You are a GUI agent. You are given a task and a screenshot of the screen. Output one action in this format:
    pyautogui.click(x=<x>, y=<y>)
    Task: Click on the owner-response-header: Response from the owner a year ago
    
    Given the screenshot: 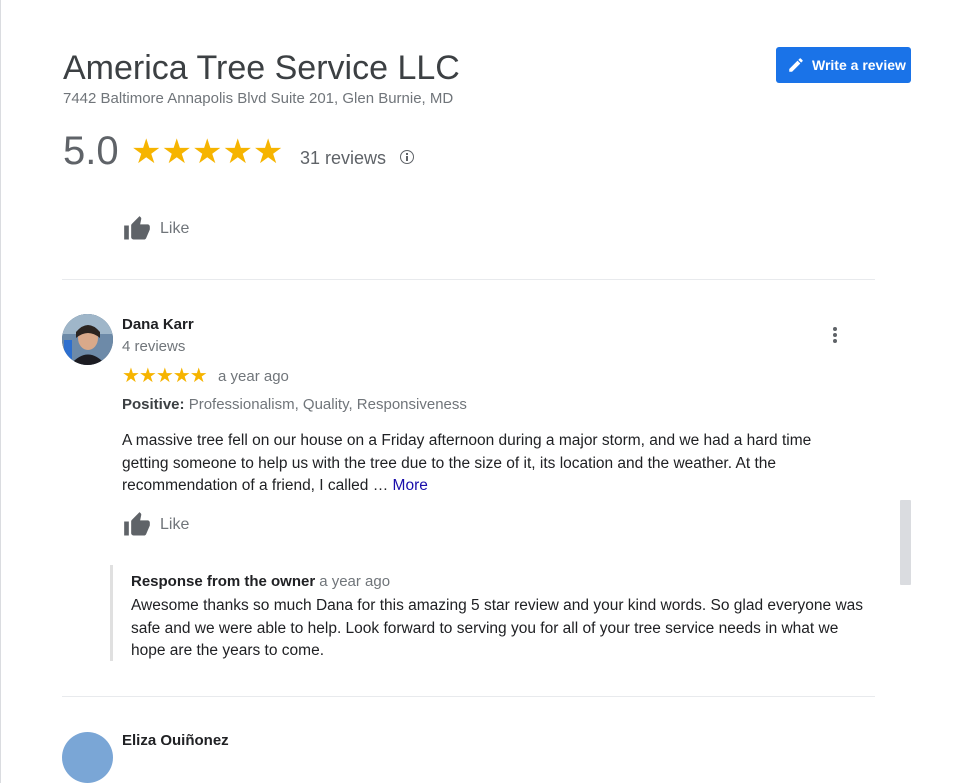 What is the action you would take?
    pyautogui.click(x=260, y=581)
    